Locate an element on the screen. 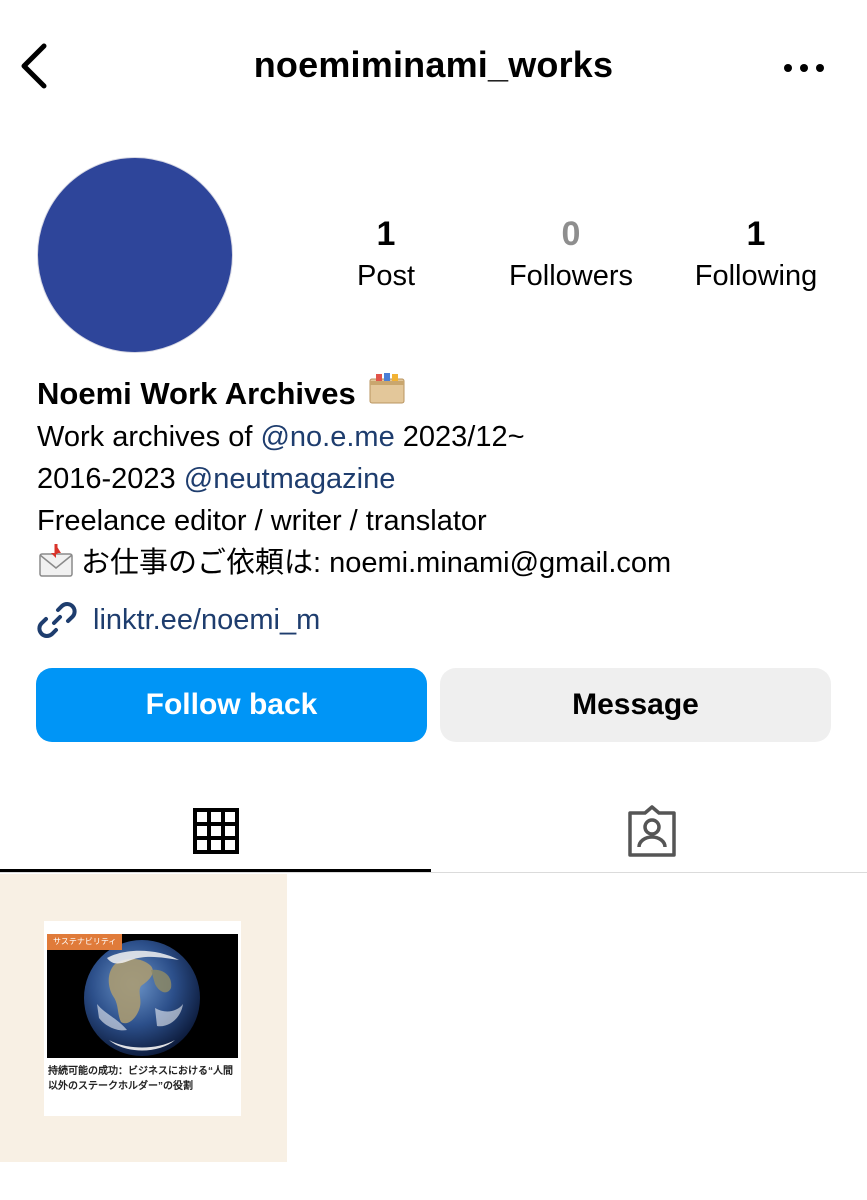 Image resolution: width=867 pixels, height=1200 pixels. mention-link-neutmagazine: @neutmagazine is located at coordinates (290, 479).